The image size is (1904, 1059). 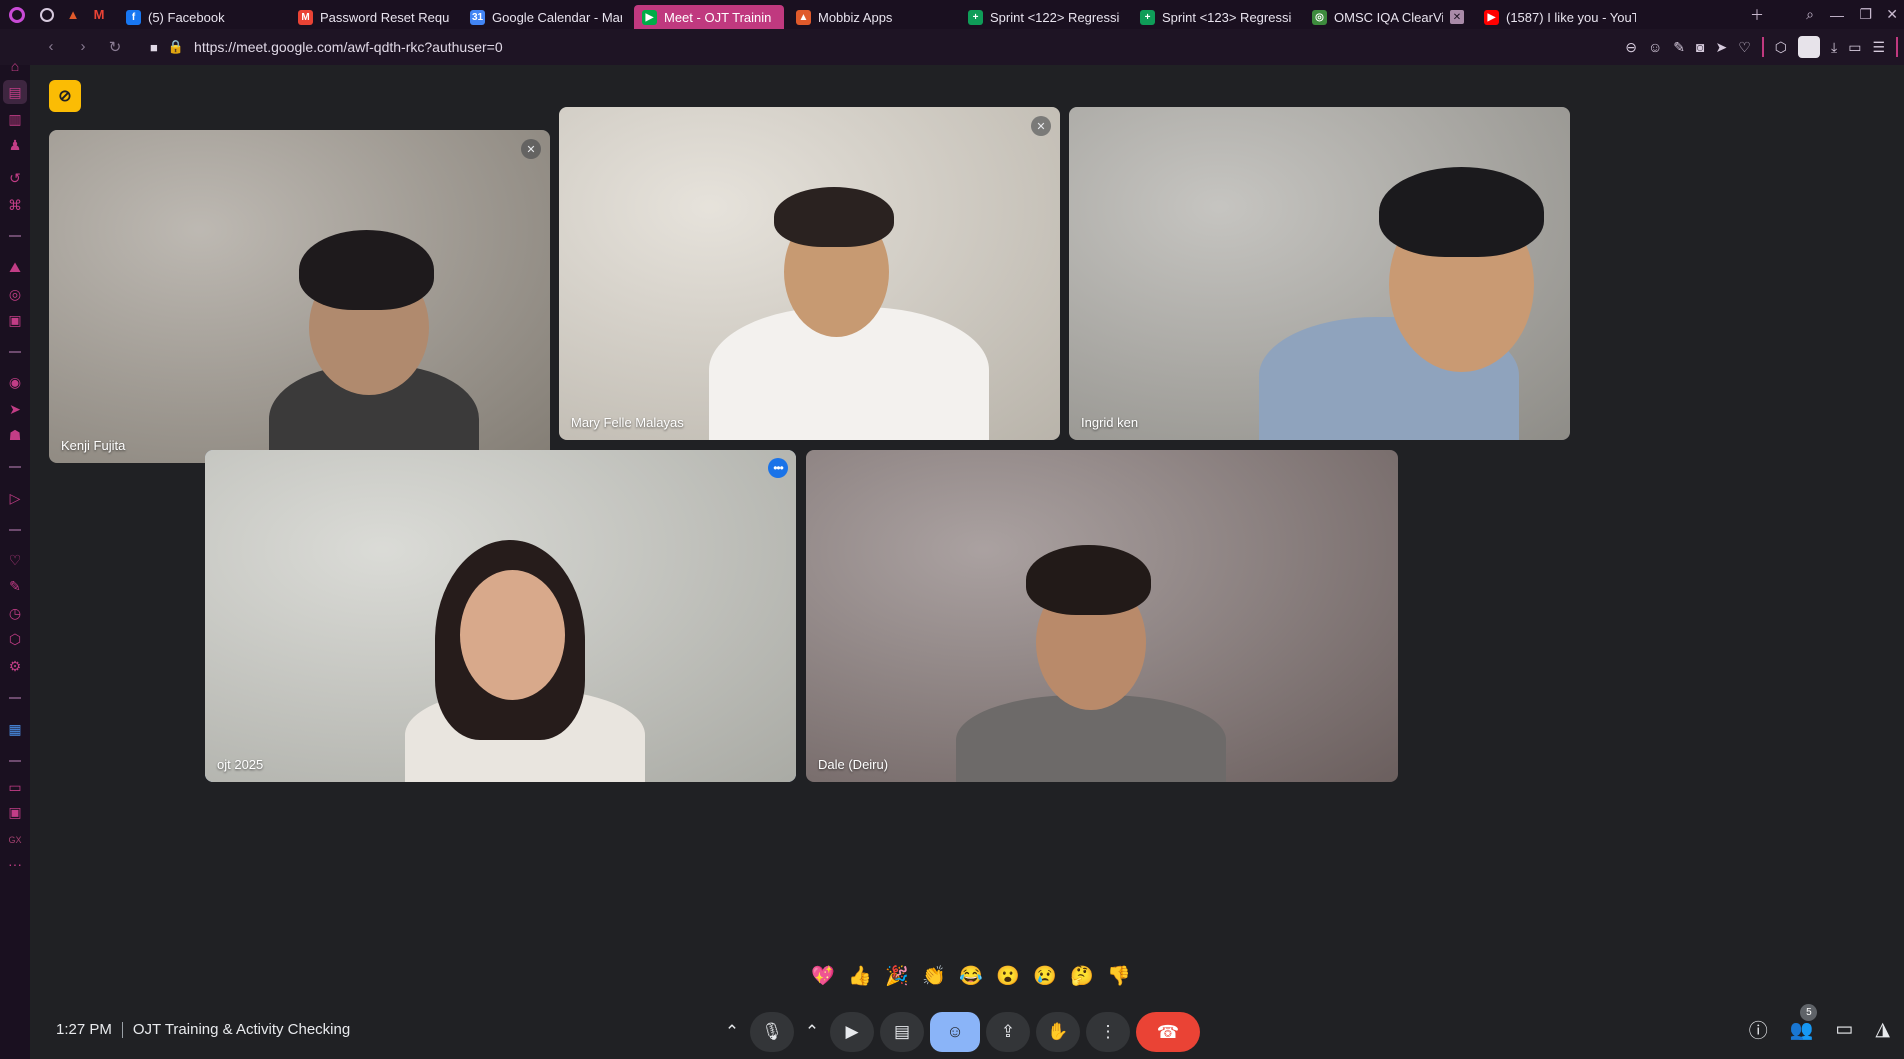 I want to click on participant-tile: ••• ojt 2025, so click(x=500, y=616).